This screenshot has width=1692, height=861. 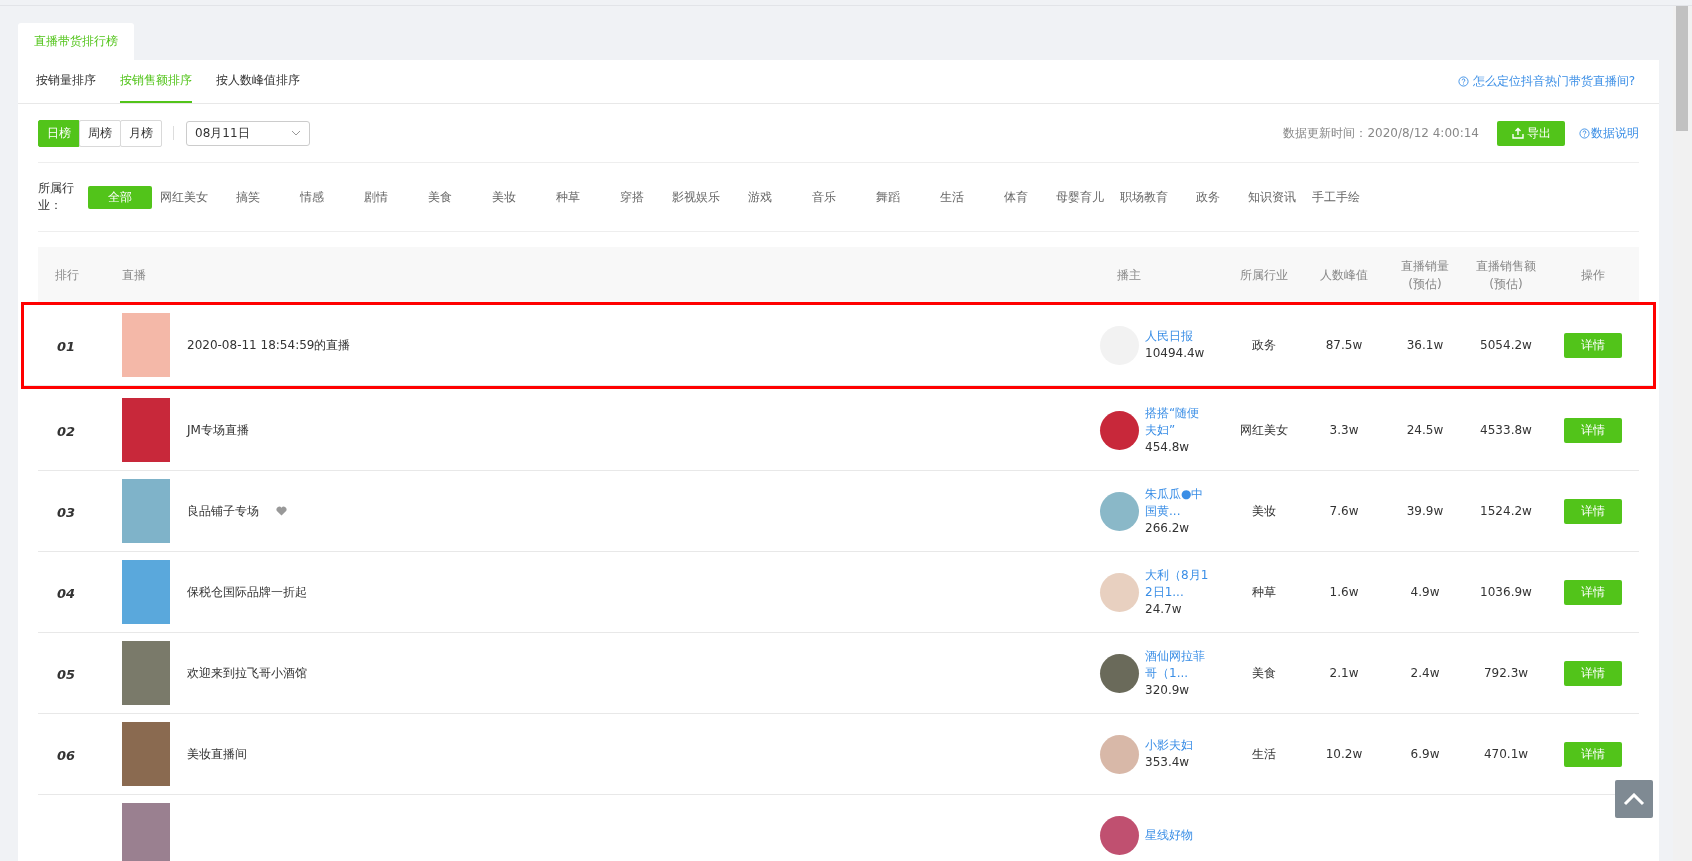 I want to click on industry-filter: 剧情, so click(x=376, y=197).